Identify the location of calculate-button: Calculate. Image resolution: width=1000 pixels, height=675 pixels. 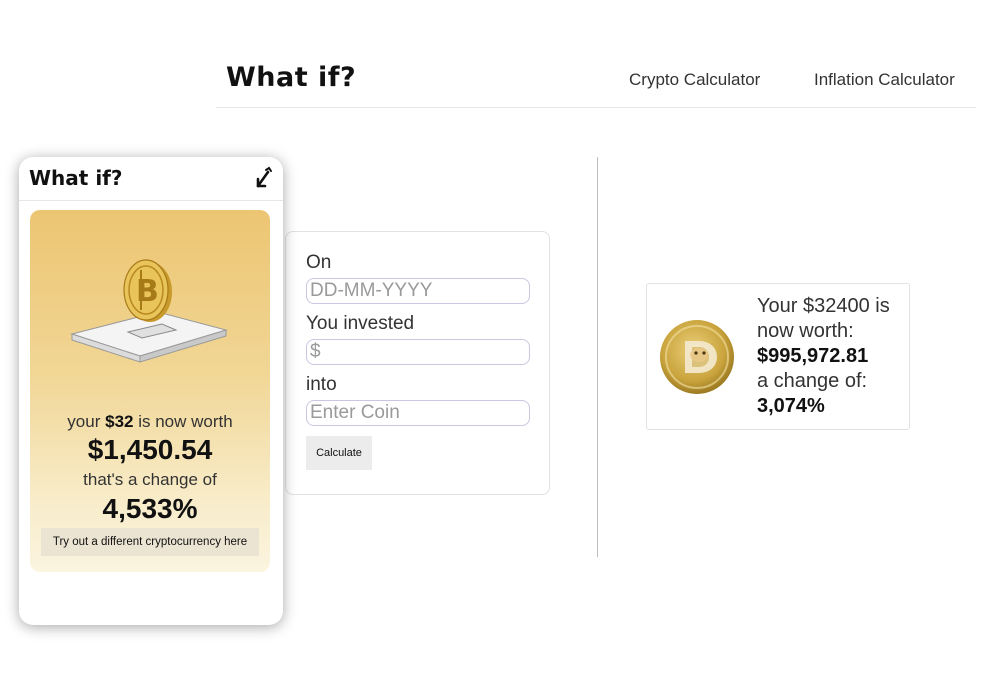
(339, 453).